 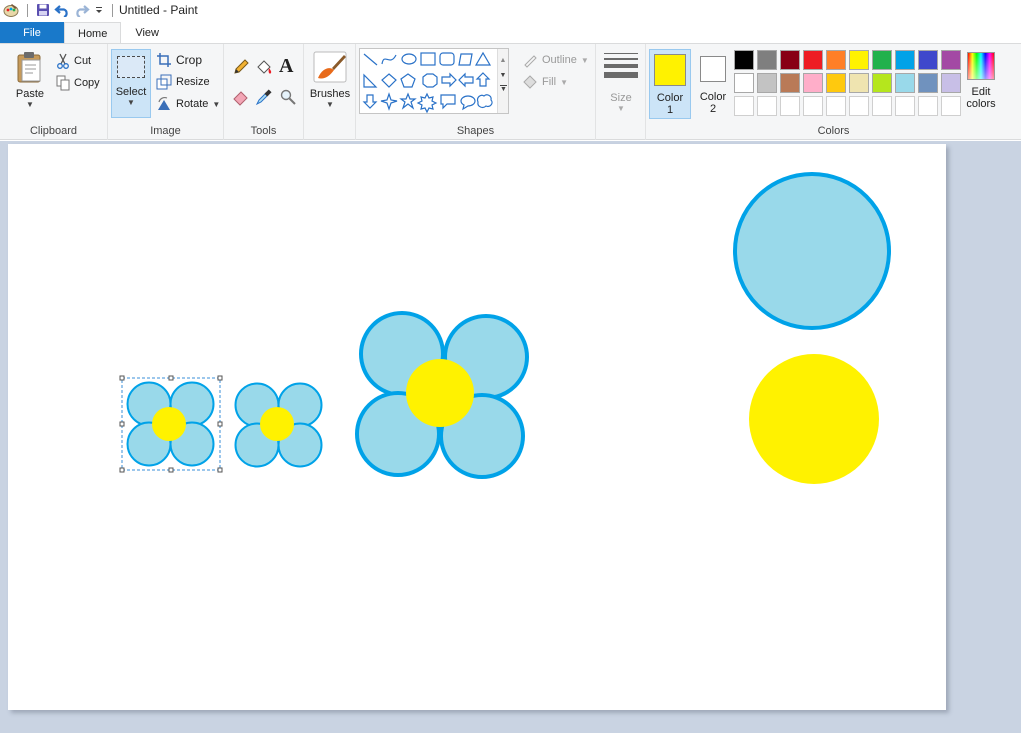 What do you see at coordinates (621, 108) in the screenshot?
I see `size-dropdown-icon: ▼` at bounding box center [621, 108].